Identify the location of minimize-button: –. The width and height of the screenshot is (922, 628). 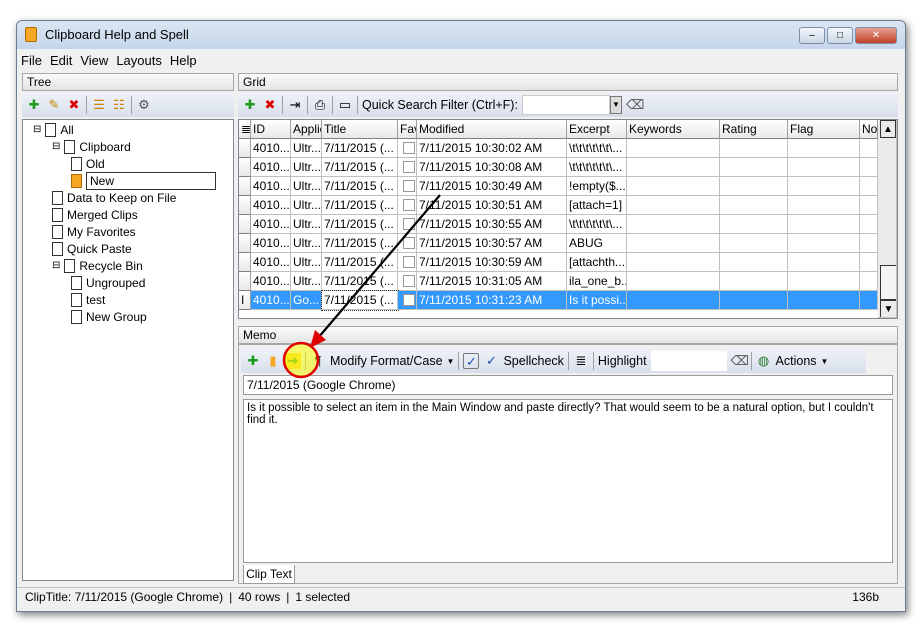
(812, 35).